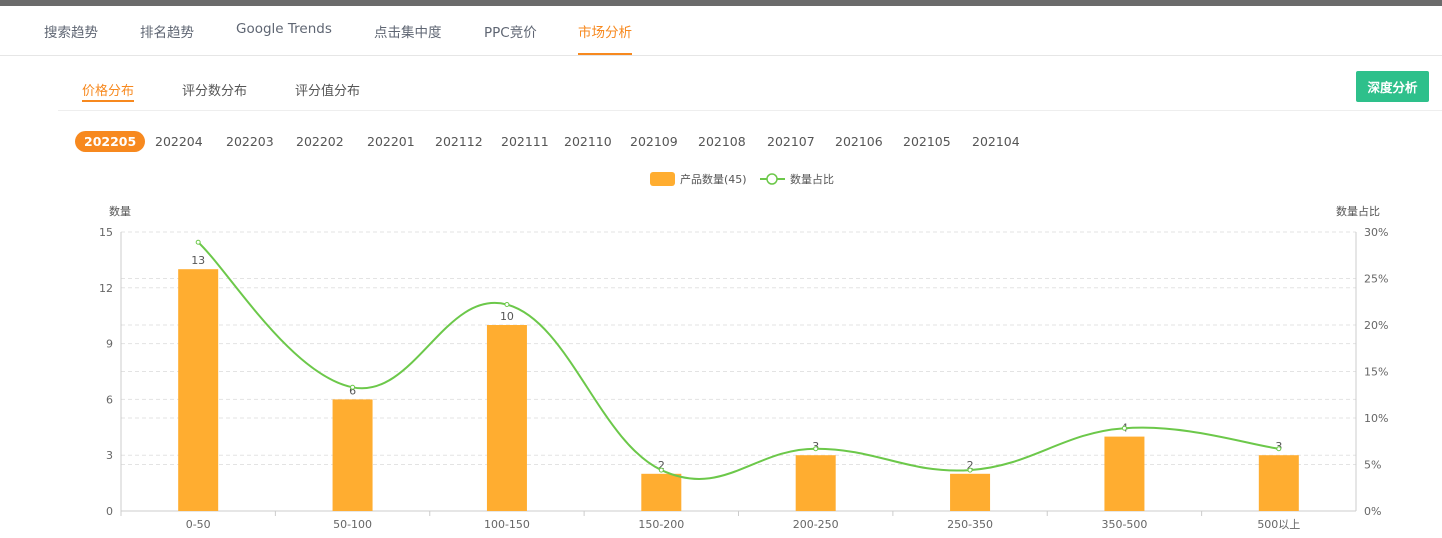 Image resolution: width=1442 pixels, height=538 pixels. What do you see at coordinates (391, 141) in the screenshot?
I see `month-202201: 202201` at bounding box center [391, 141].